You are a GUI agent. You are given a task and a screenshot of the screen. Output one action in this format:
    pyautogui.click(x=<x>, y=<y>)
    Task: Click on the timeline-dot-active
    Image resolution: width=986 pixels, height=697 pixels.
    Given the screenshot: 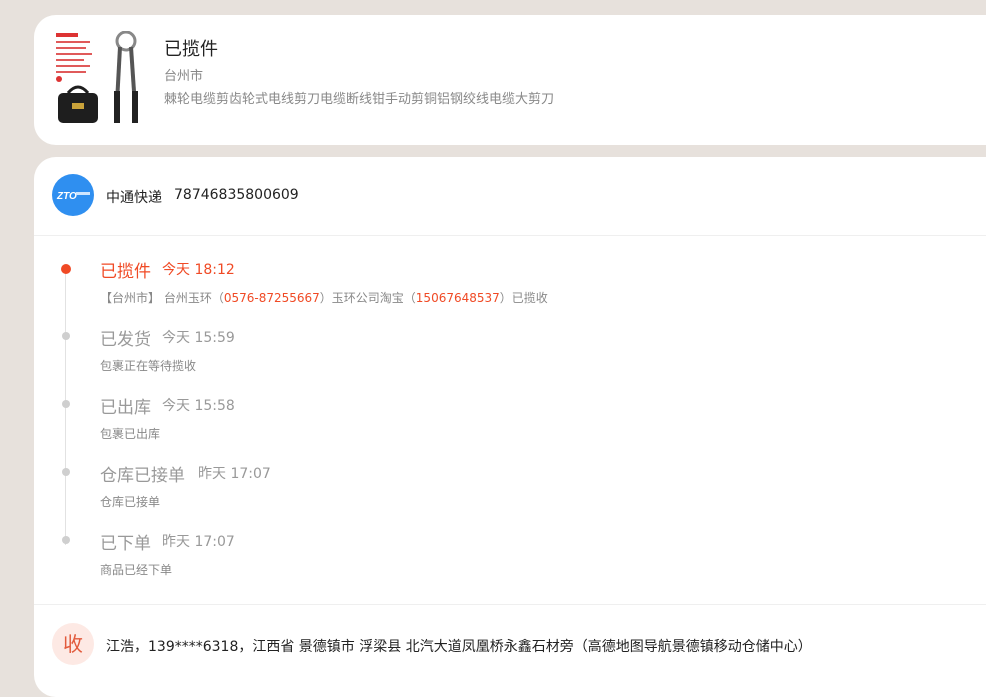 What is the action you would take?
    pyautogui.click(x=66, y=269)
    